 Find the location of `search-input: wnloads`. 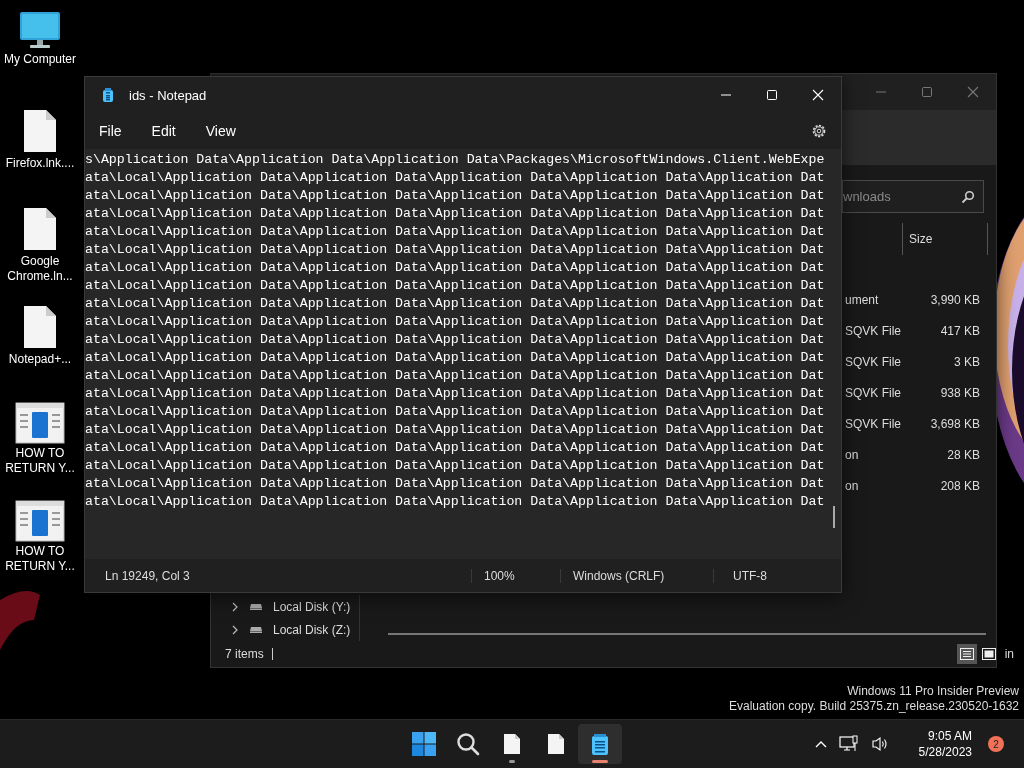

search-input: wnloads is located at coordinates (902, 196).